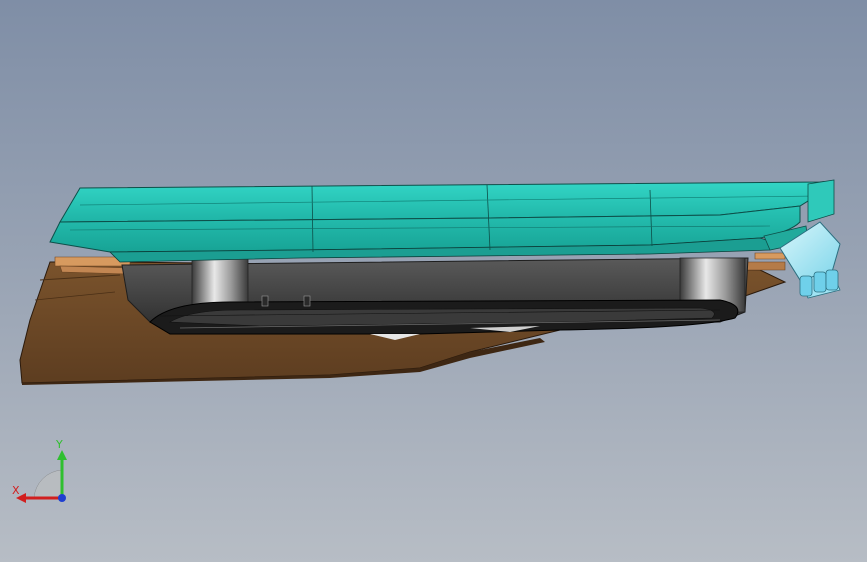 The image size is (867, 562). Describe the element at coordinates (16, 490) in the screenshot. I see `x-axis-label: X` at that location.